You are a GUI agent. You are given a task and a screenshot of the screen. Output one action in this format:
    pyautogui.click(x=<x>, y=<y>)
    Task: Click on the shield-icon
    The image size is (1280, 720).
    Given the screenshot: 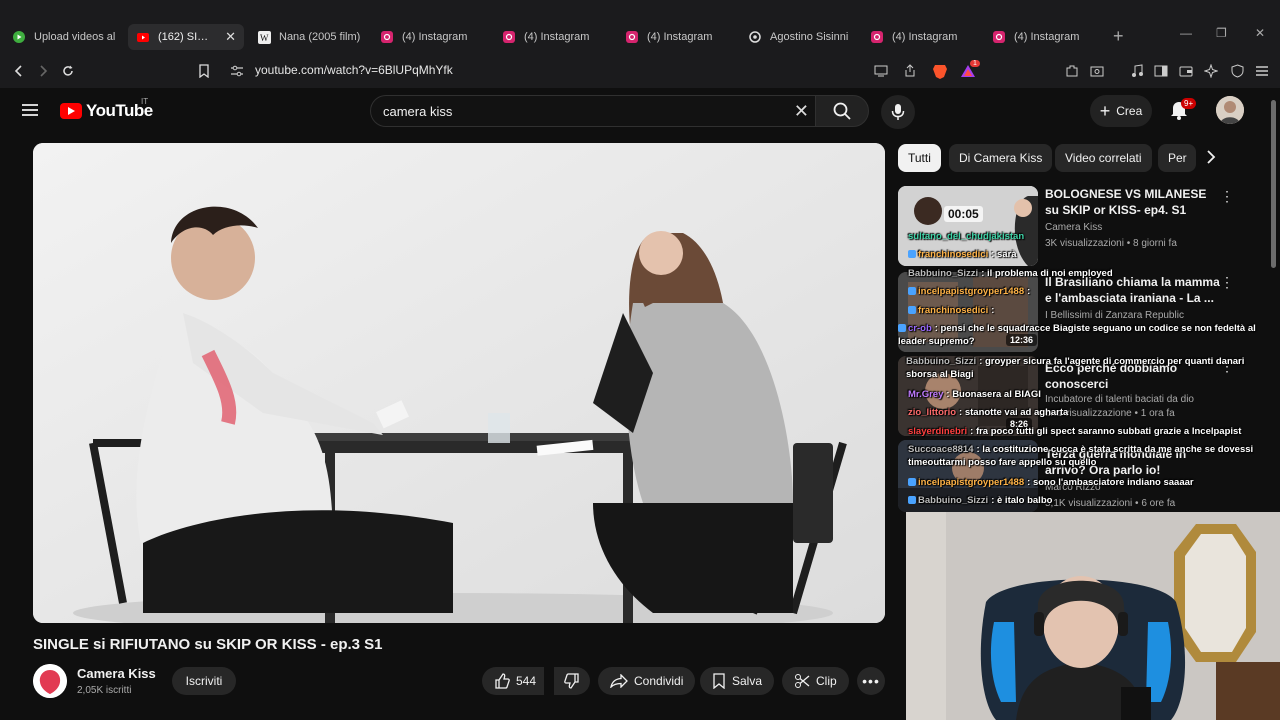 What is the action you would take?
    pyautogui.click(x=1237, y=71)
    